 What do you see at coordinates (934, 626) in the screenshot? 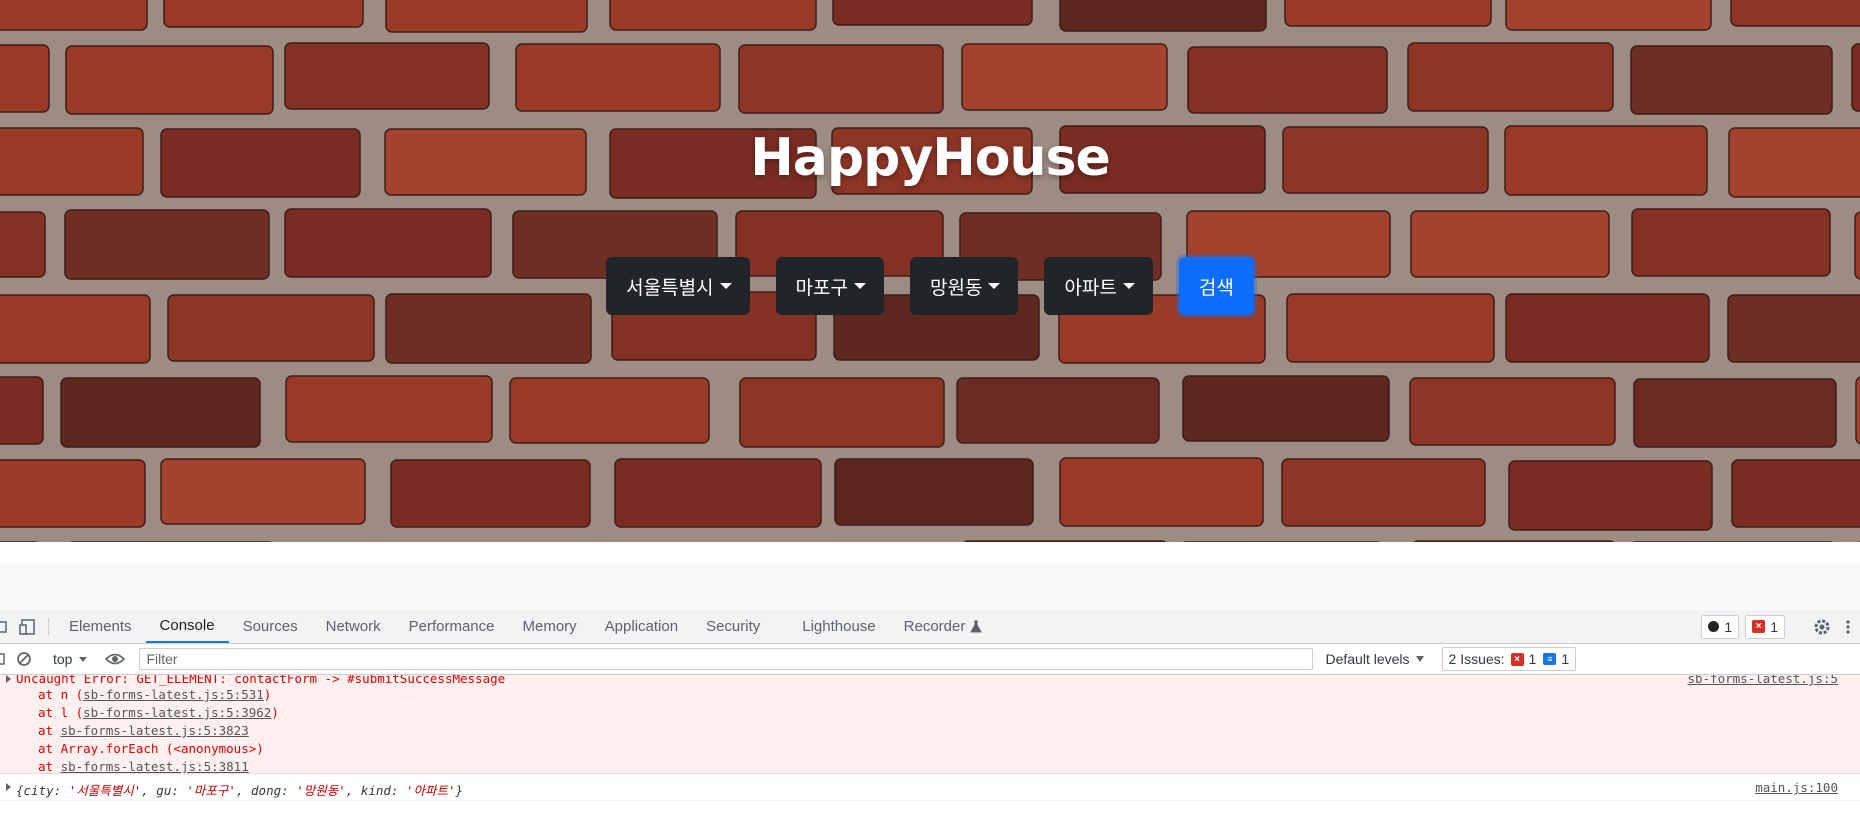
I see `tab-recorder-label: Recorder` at bounding box center [934, 626].